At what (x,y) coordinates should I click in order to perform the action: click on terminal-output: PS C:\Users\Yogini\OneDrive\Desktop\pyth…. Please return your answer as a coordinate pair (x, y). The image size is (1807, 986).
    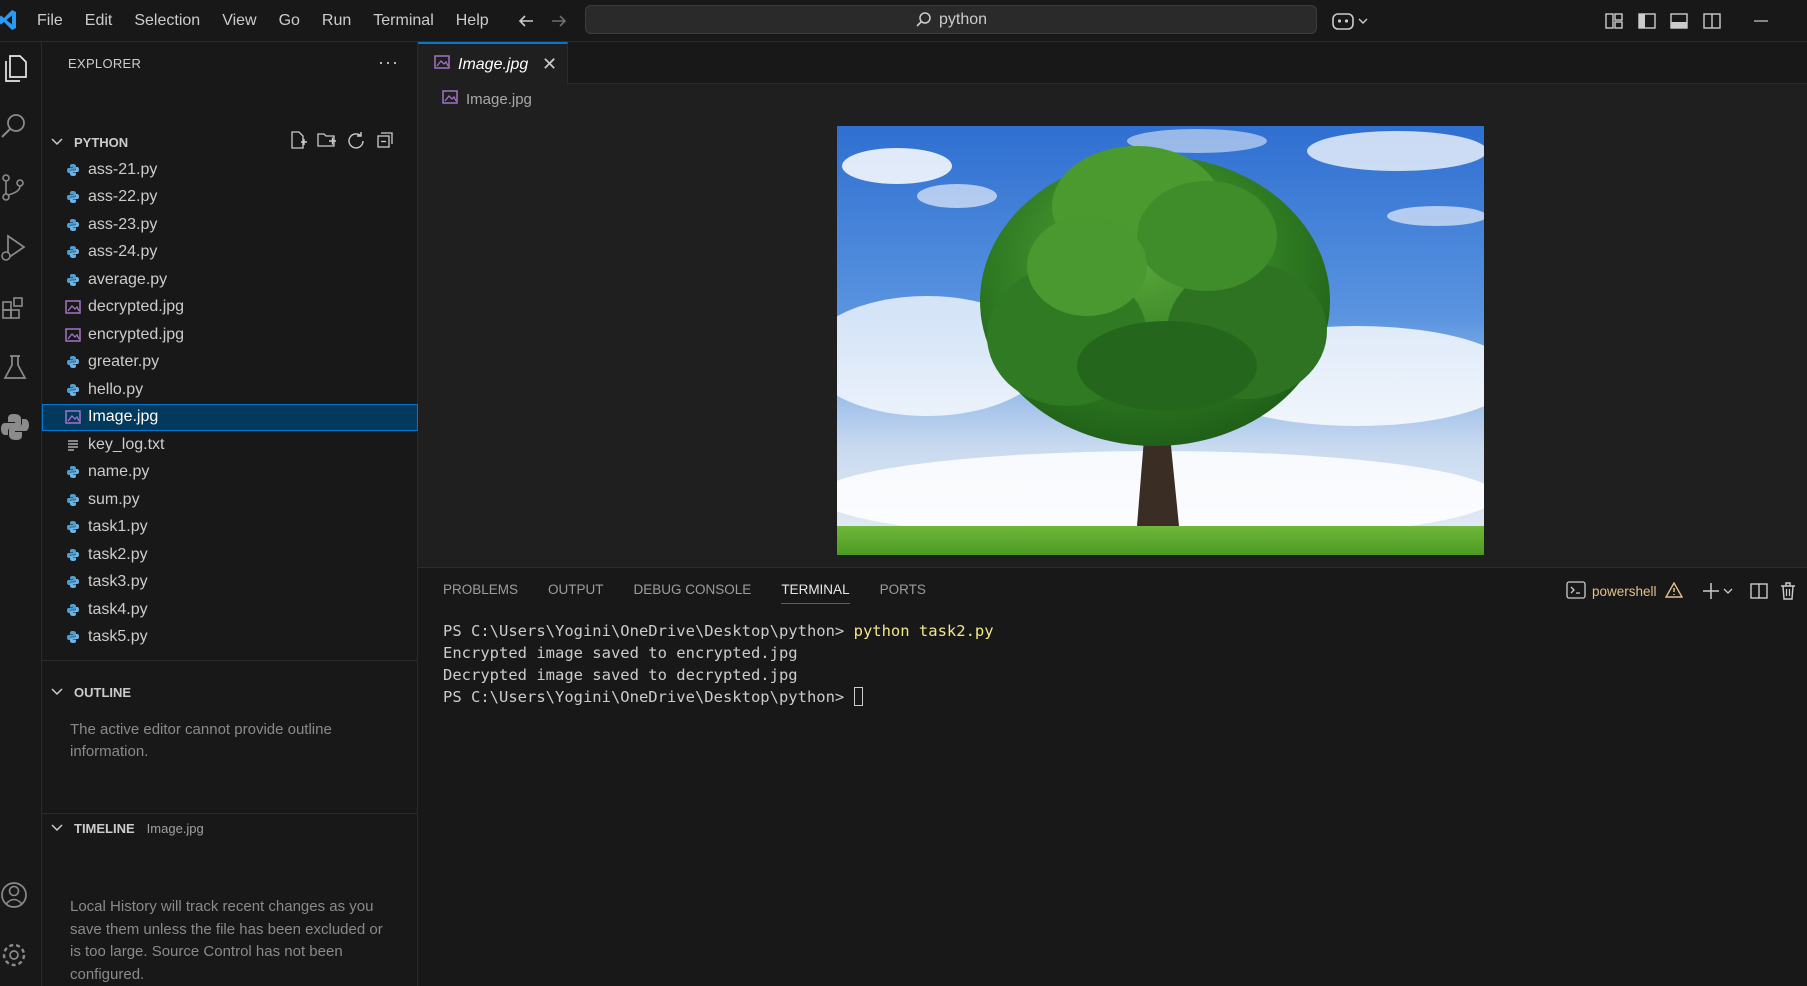
    Looking at the image, I should click on (718, 664).